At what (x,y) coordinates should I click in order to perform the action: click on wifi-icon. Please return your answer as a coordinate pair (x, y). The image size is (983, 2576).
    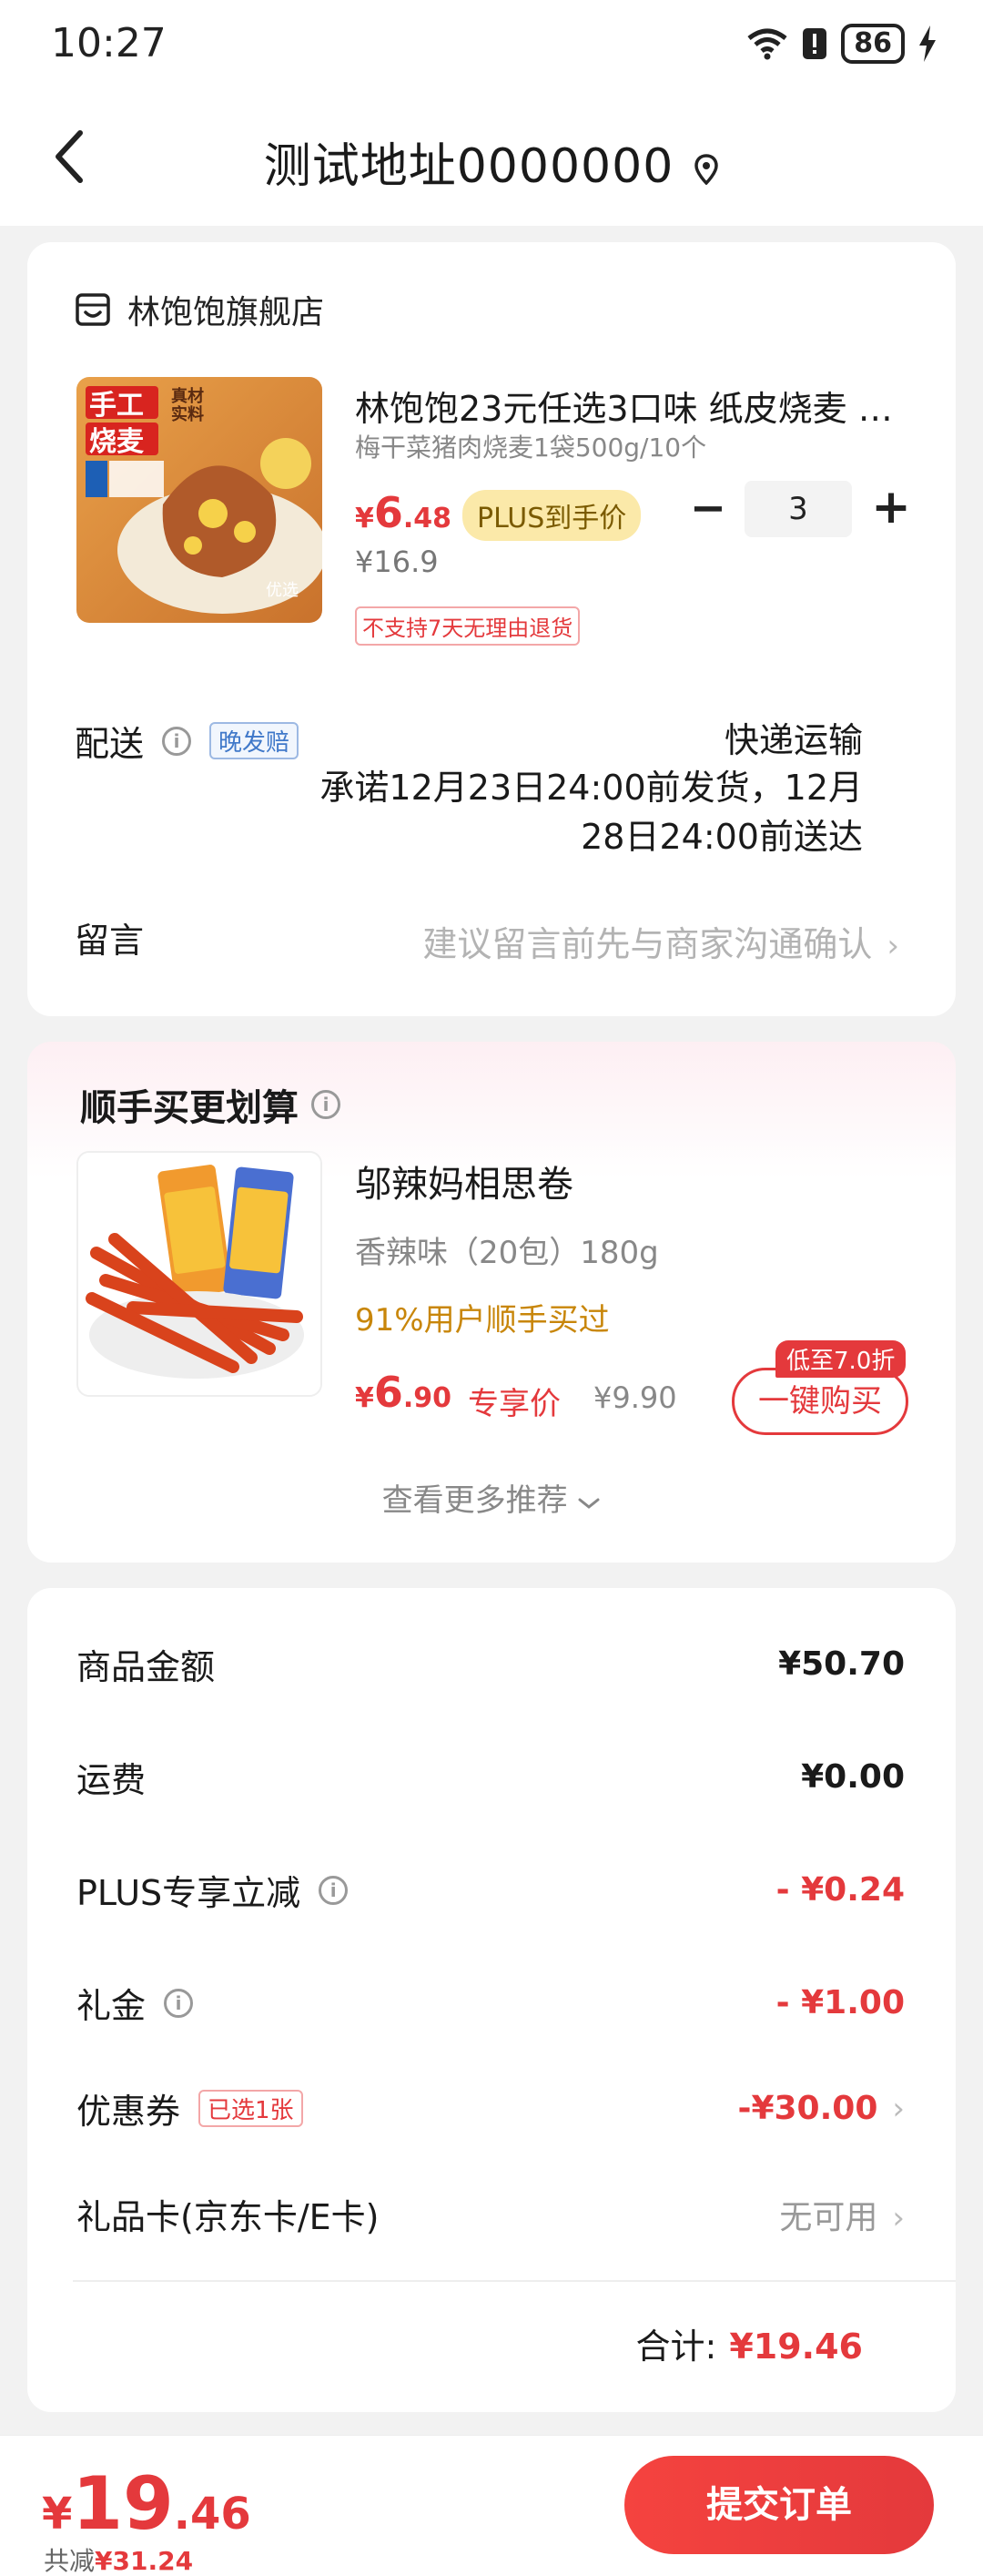
    Looking at the image, I should click on (767, 44).